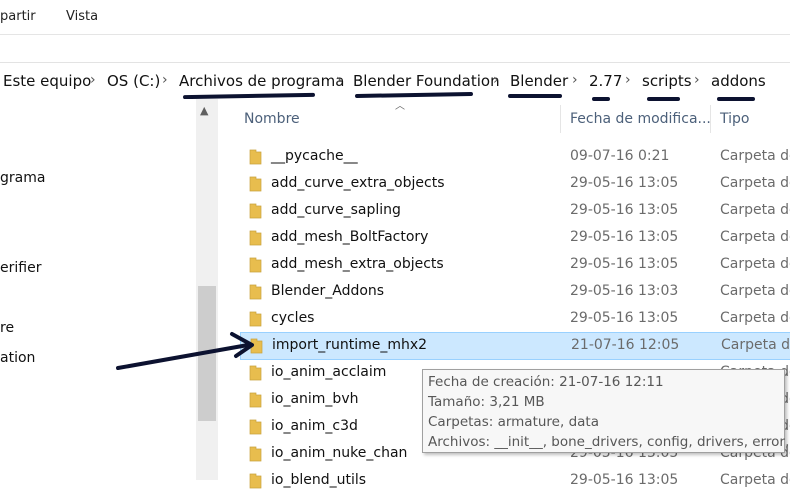 This screenshot has width=790, height=494. I want to click on pointer-arrow-annotation, so click(185, 351).